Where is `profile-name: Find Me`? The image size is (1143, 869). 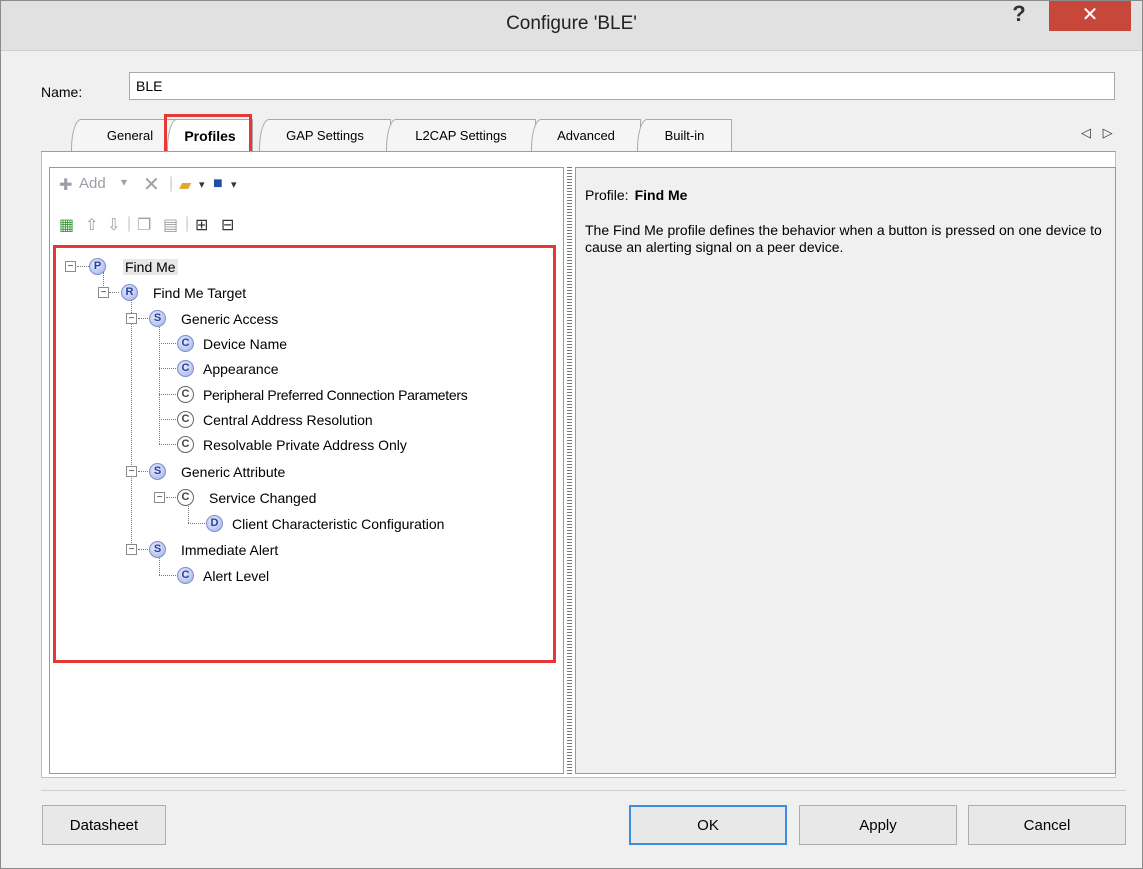 profile-name: Find Me is located at coordinates (661, 195).